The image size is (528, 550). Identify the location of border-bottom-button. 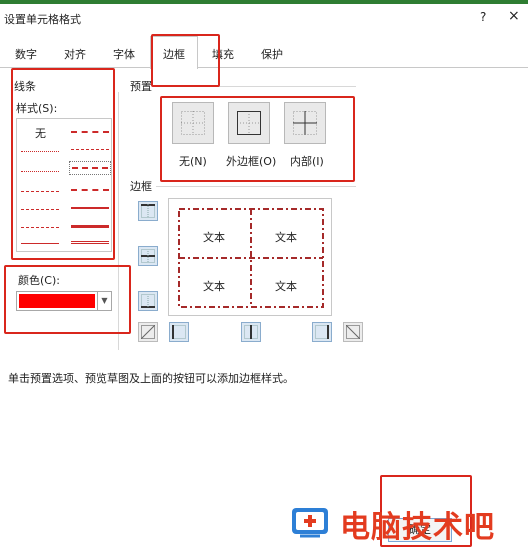
(148, 301).